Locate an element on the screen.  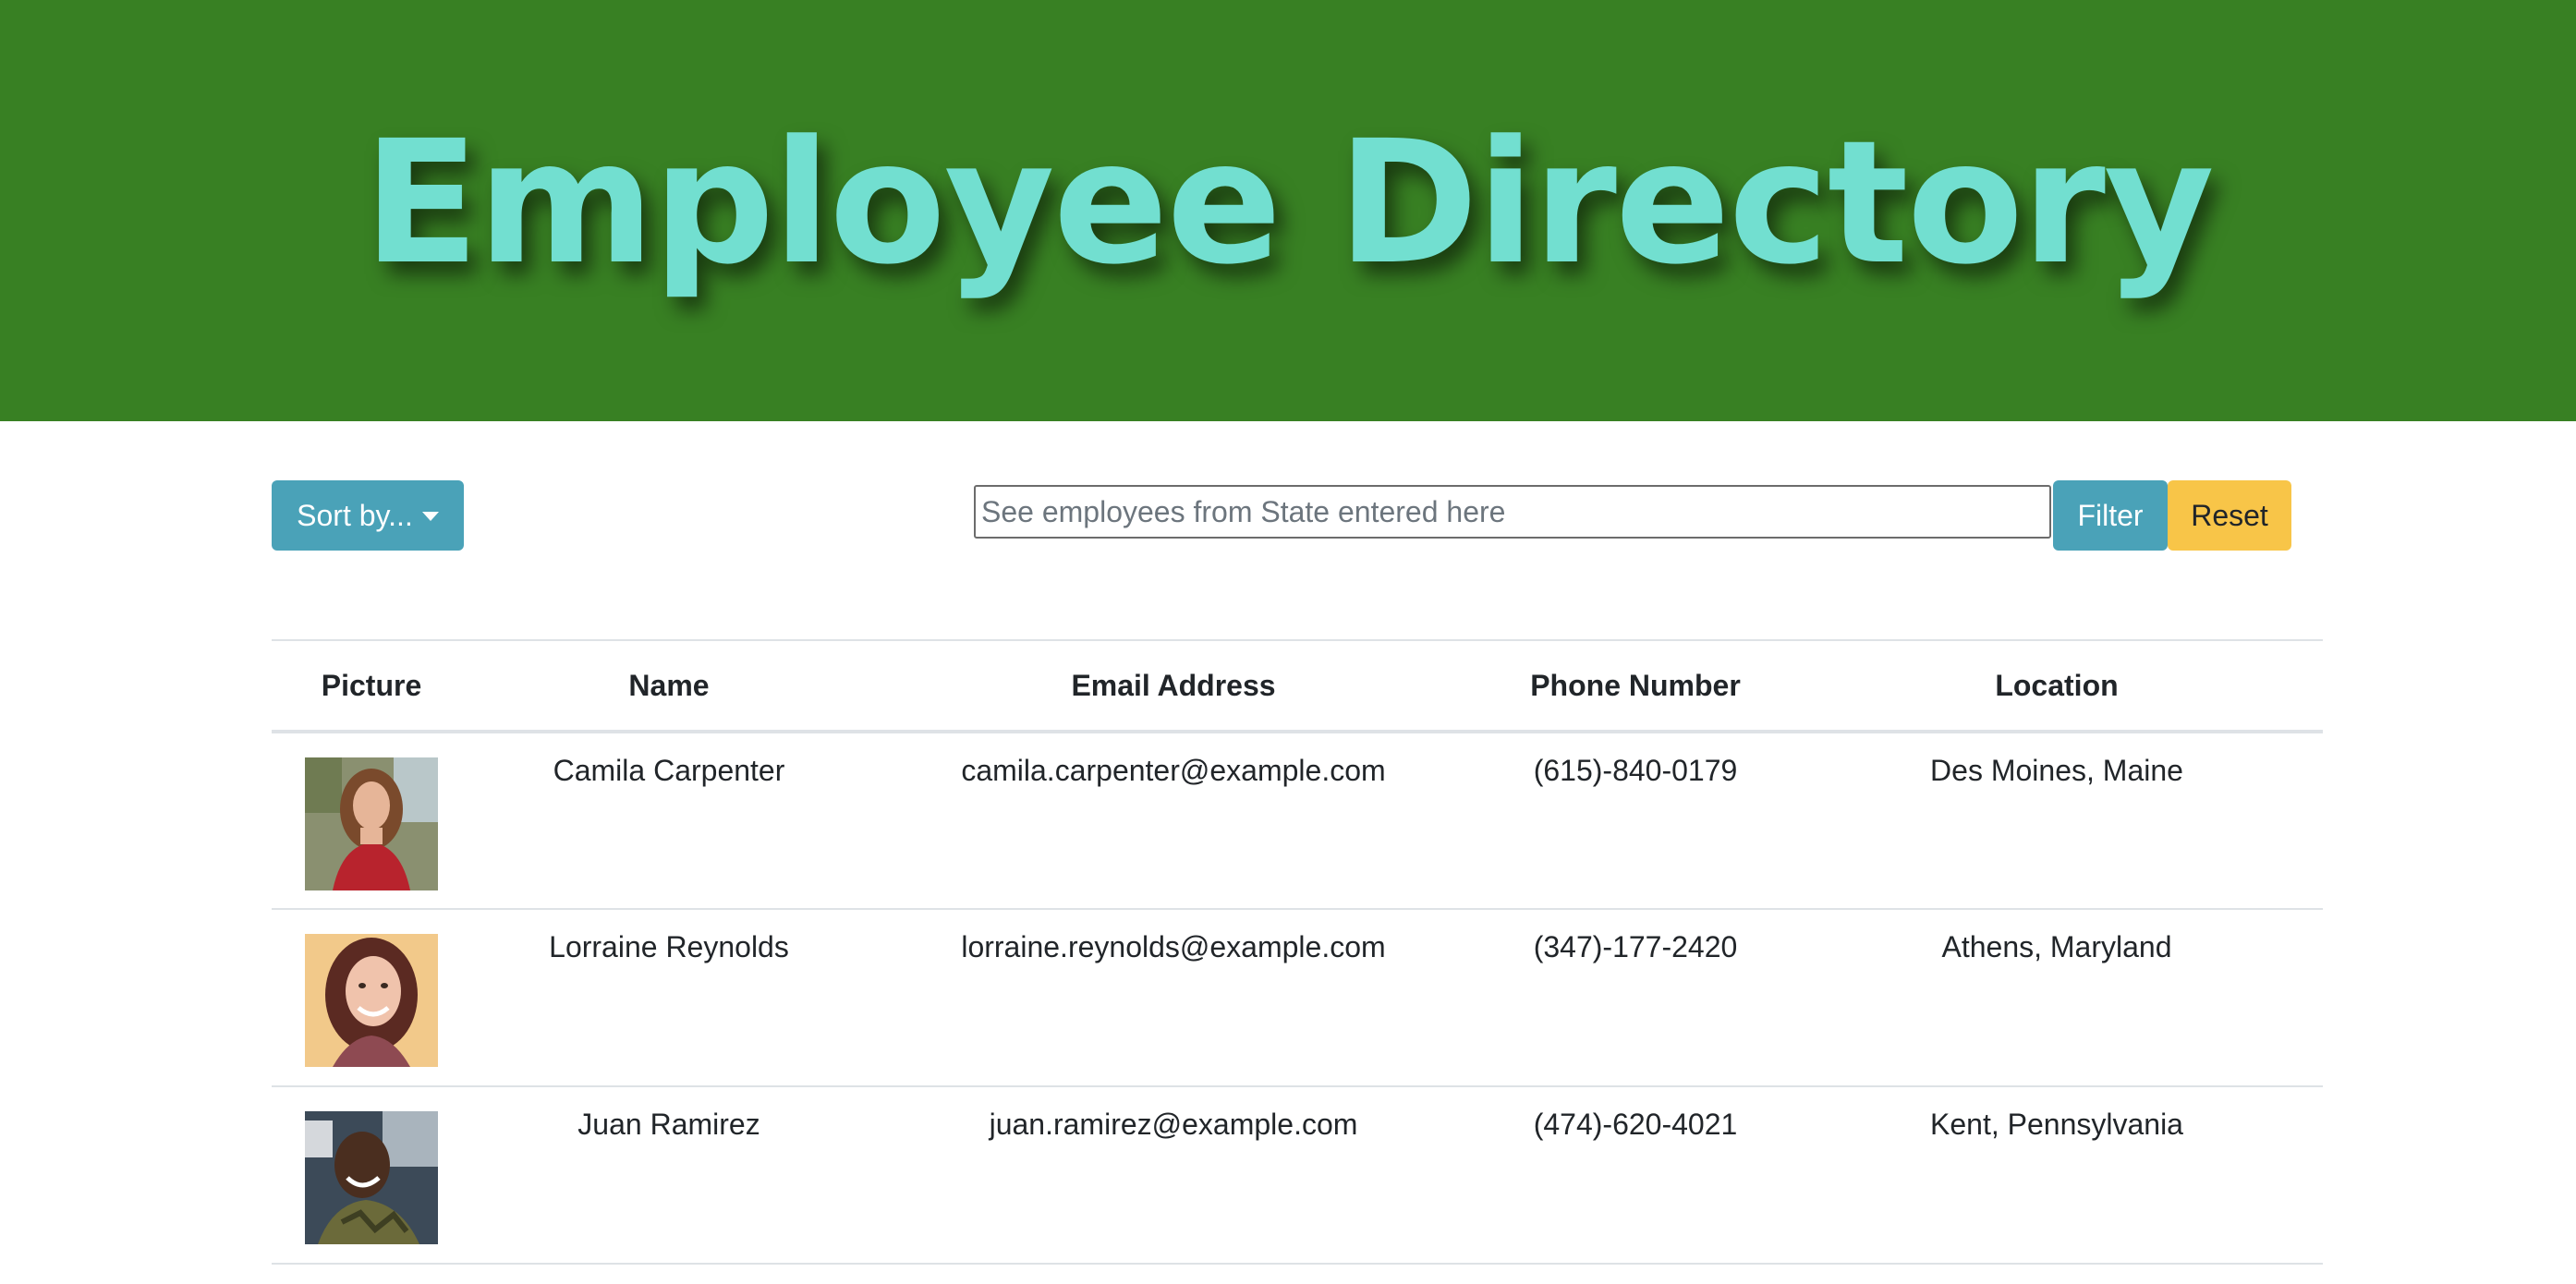
employee-location: Athens, Maryland is located at coordinates (2057, 998).